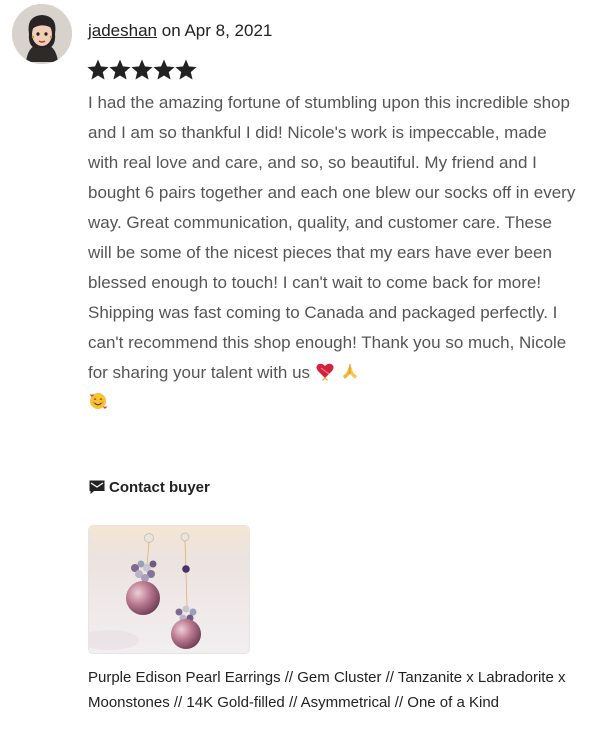 This screenshot has height=750, width=589. Describe the element at coordinates (122, 30) in the screenshot. I see `reviewer-username: jadeshan` at that location.